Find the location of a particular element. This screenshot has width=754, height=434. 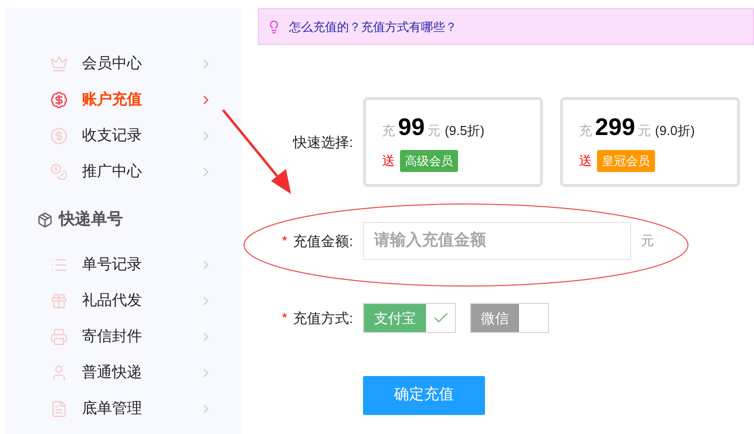

item-label: 收支记录 is located at coordinates (112, 136).